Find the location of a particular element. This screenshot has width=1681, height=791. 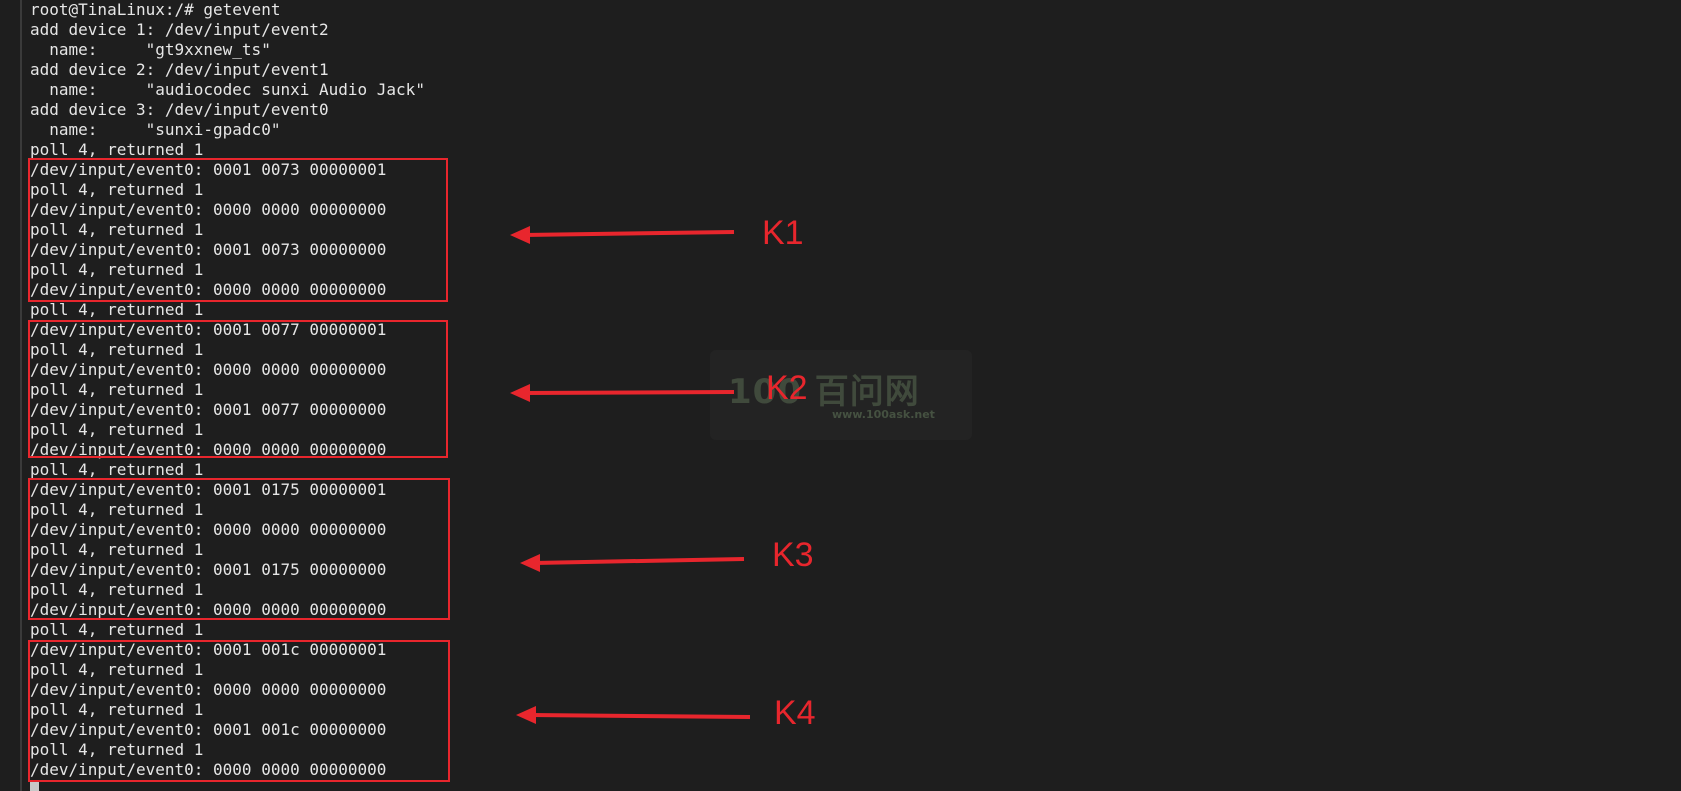

terminal-line: name: "gt9xxnew_ts" is located at coordinates (150, 49).